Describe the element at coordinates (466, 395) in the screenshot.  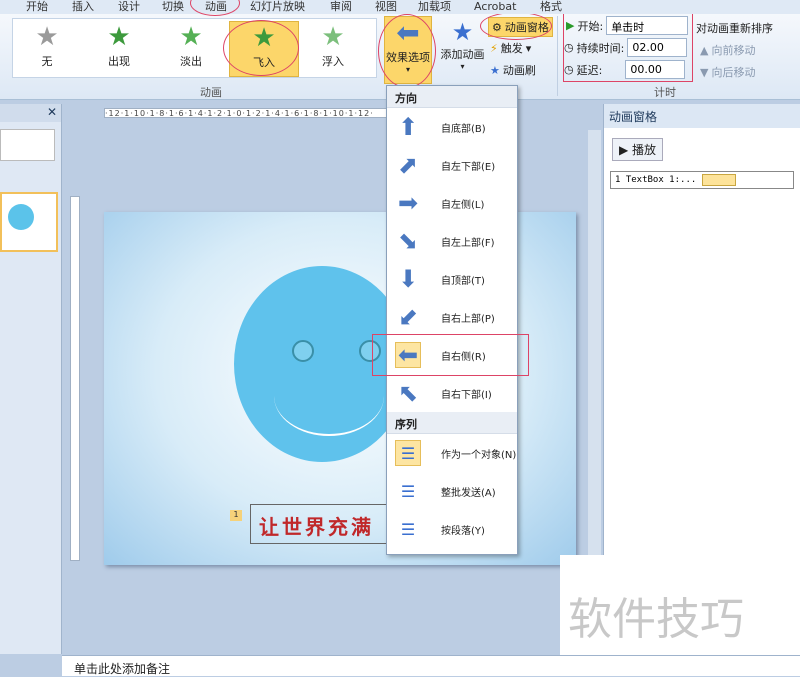
I see `menu-item-label: 自右下部(I)` at that location.